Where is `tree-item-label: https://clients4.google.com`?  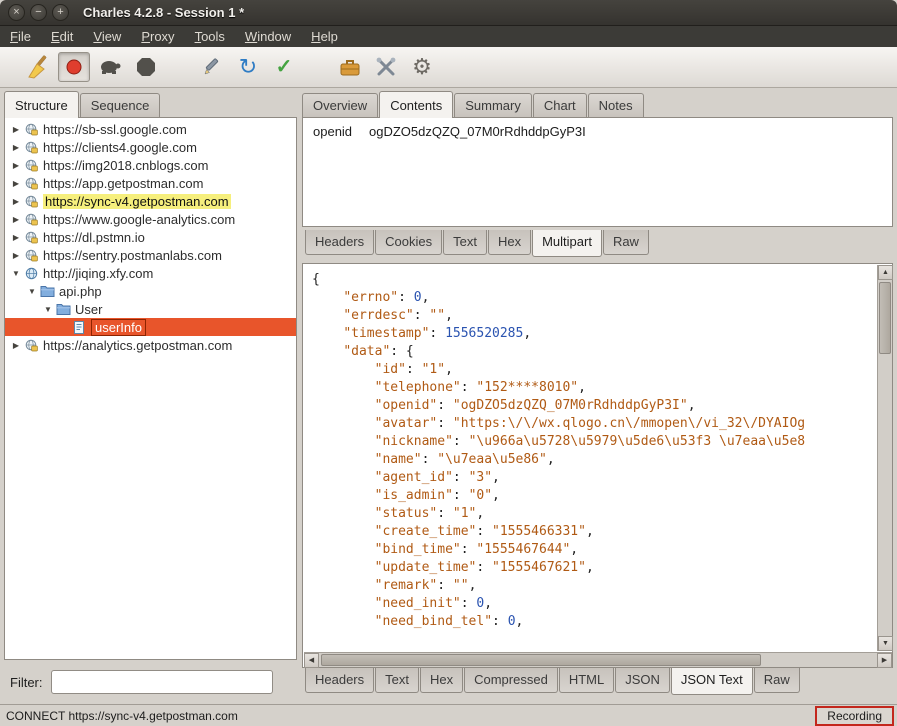 tree-item-label: https://clients4.google.com is located at coordinates (120, 147).